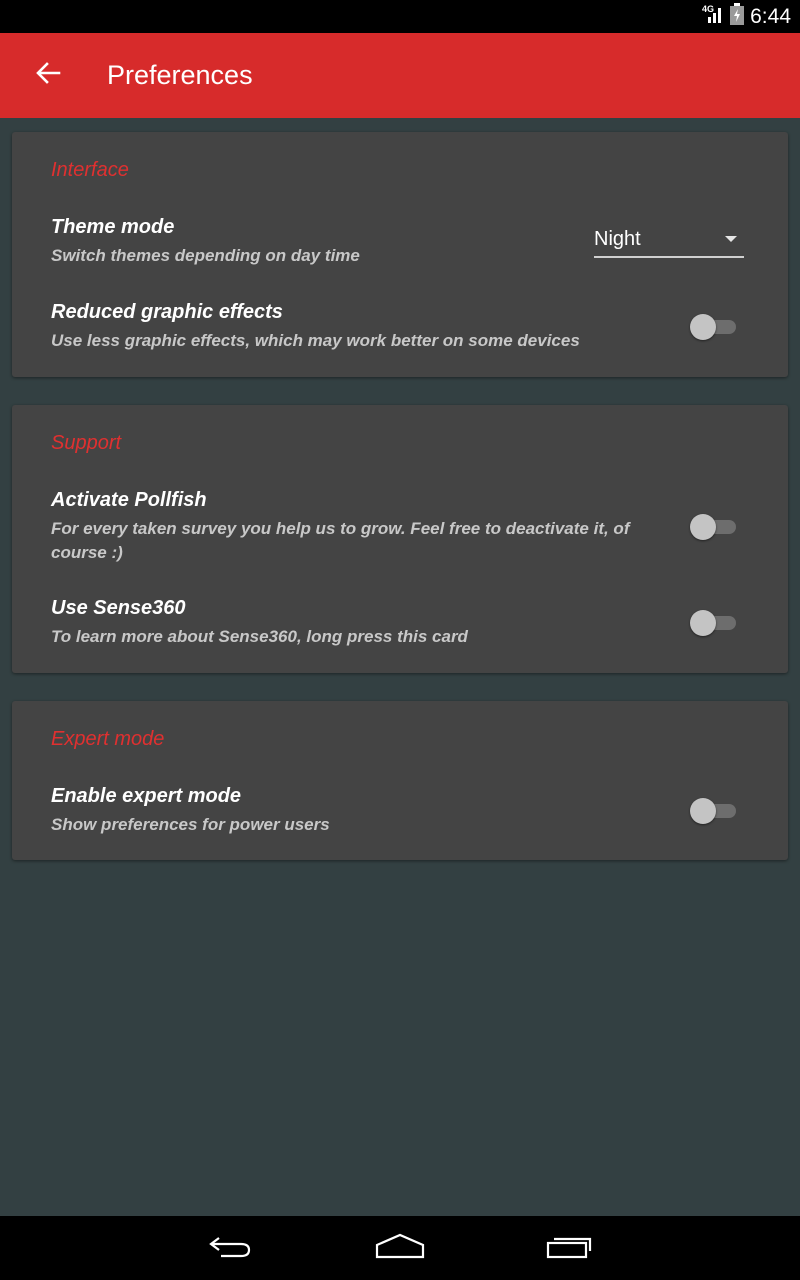  Describe the element at coordinates (118, 608) in the screenshot. I see `use-sense360-title: Use Sense360` at that location.